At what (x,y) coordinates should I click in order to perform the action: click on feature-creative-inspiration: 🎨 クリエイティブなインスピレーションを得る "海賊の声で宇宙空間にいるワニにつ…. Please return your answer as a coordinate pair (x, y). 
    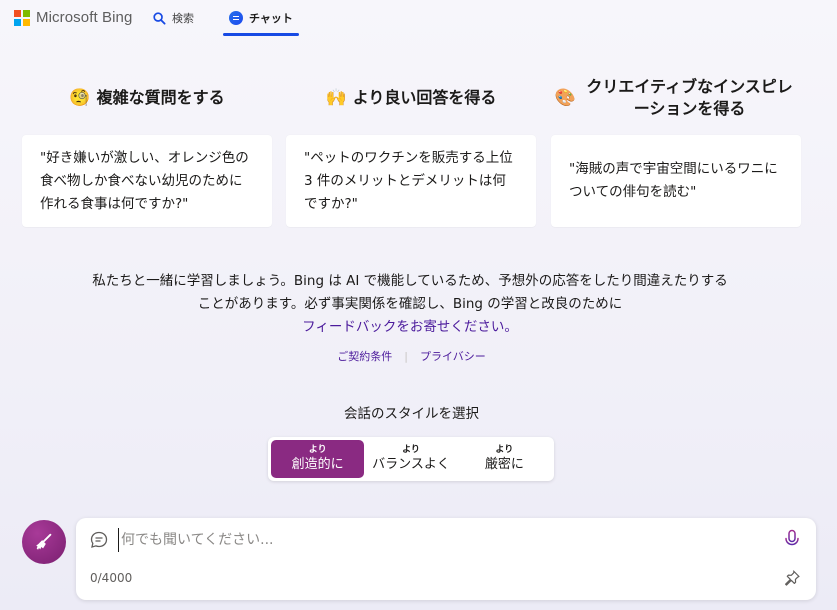
    Looking at the image, I should click on (676, 151).